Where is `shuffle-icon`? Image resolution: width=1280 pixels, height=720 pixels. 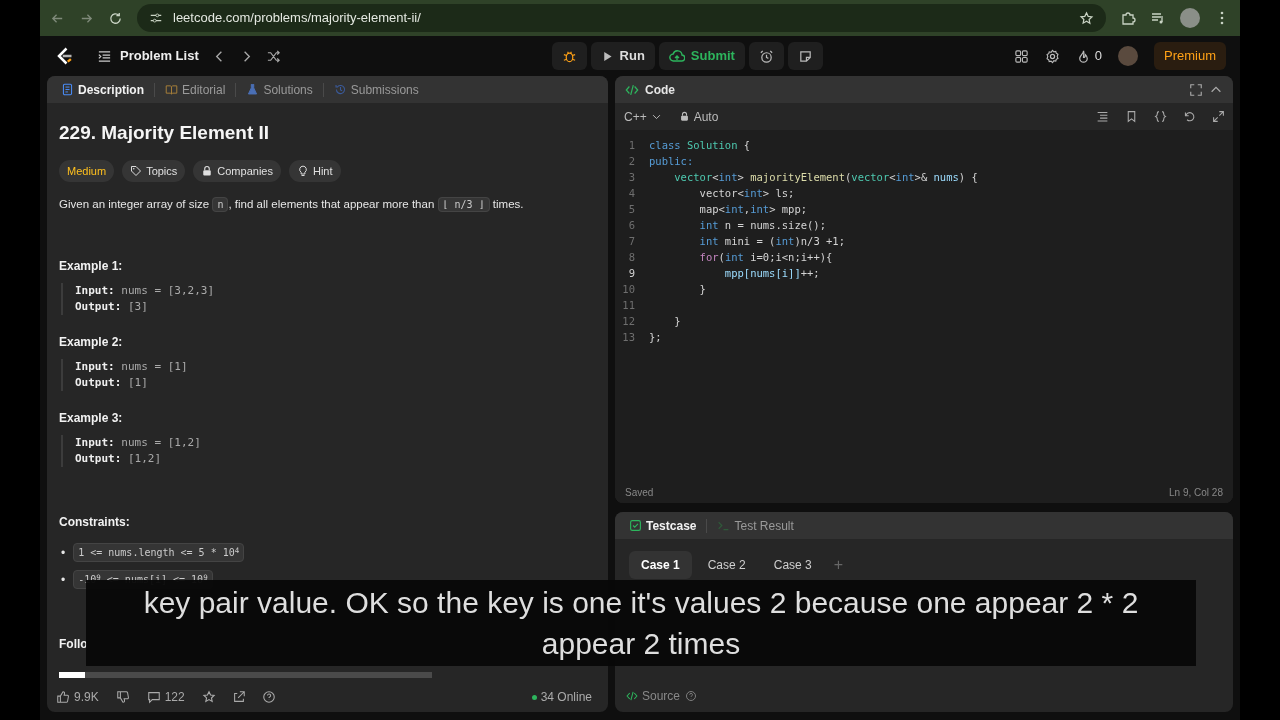 shuffle-icon is located at coordinates (273, 56).